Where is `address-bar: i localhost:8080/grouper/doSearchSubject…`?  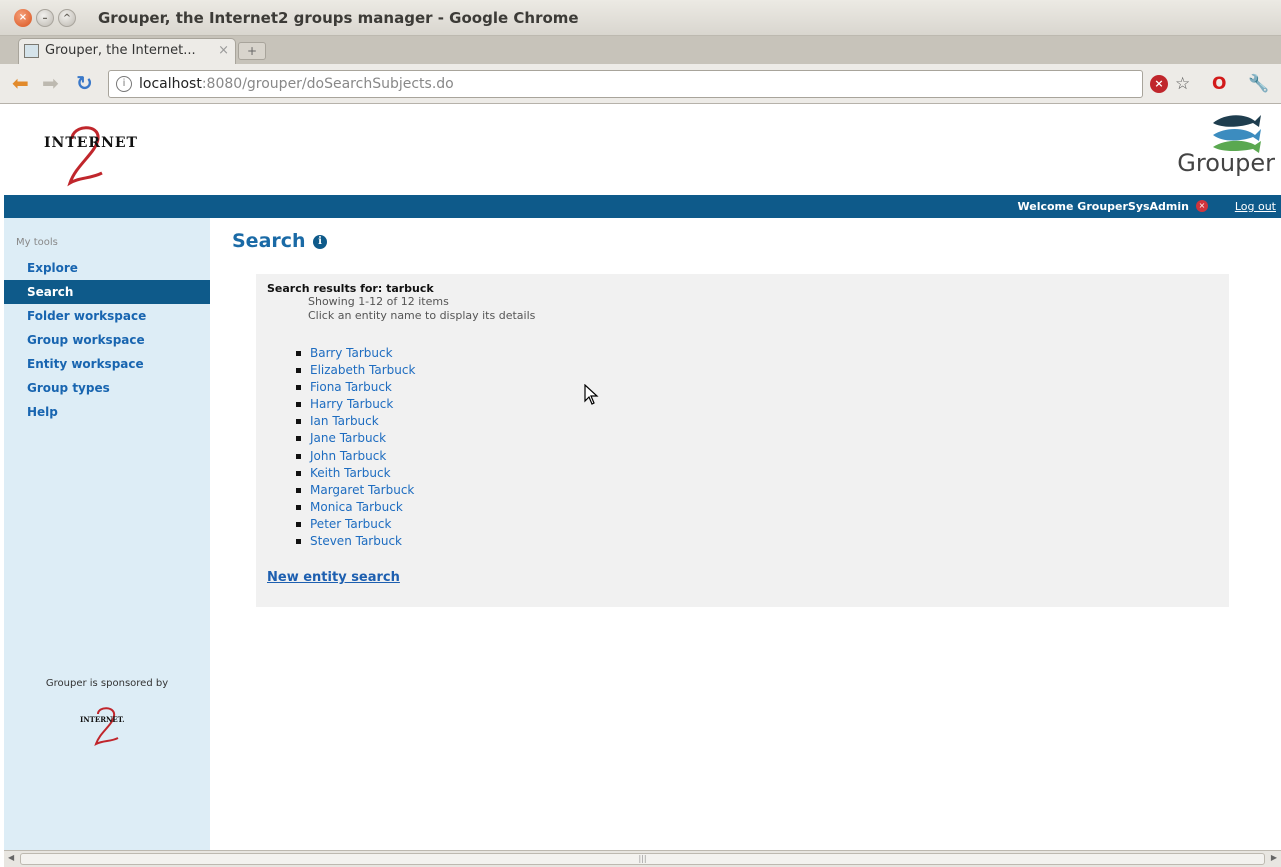
address-bar: i localhost:8080/grouper/doSearchSubject… is located at coordinates (625, 84).